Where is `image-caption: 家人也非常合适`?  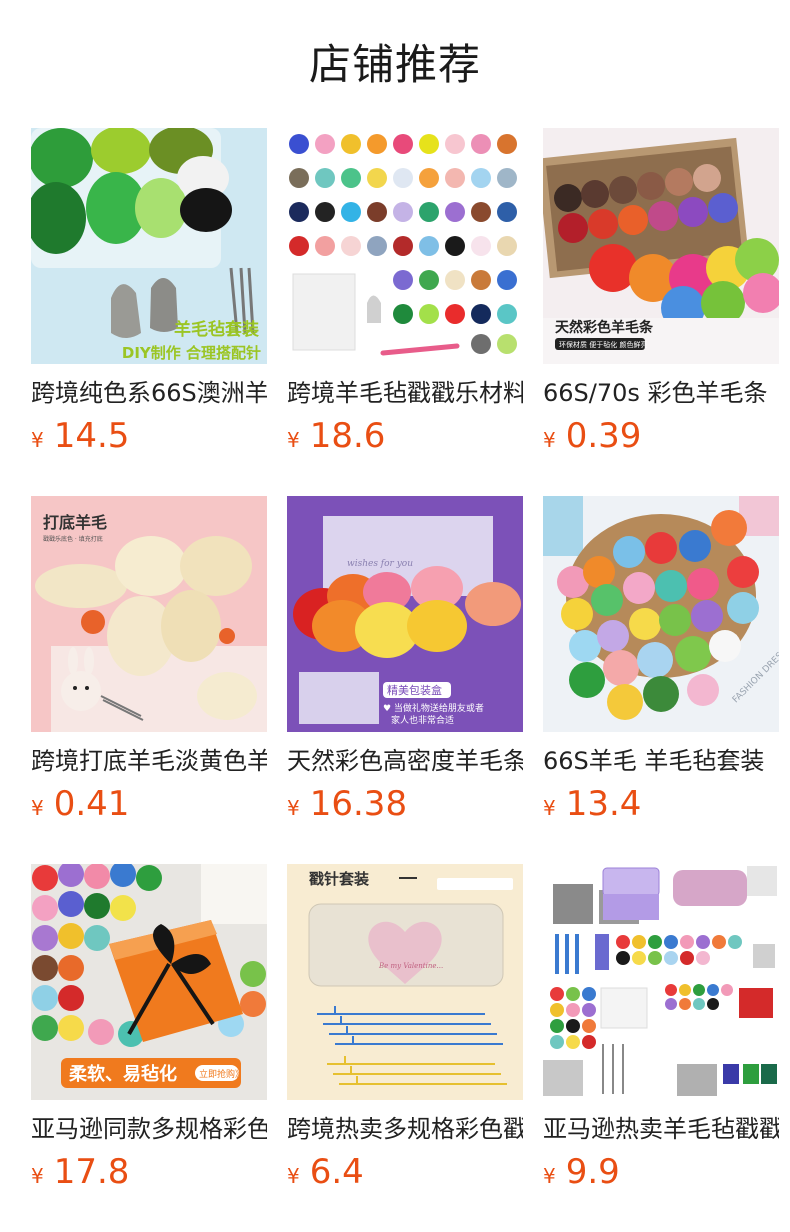
image-caption: 家人也非常合适 is located at coordinates (422, 720).